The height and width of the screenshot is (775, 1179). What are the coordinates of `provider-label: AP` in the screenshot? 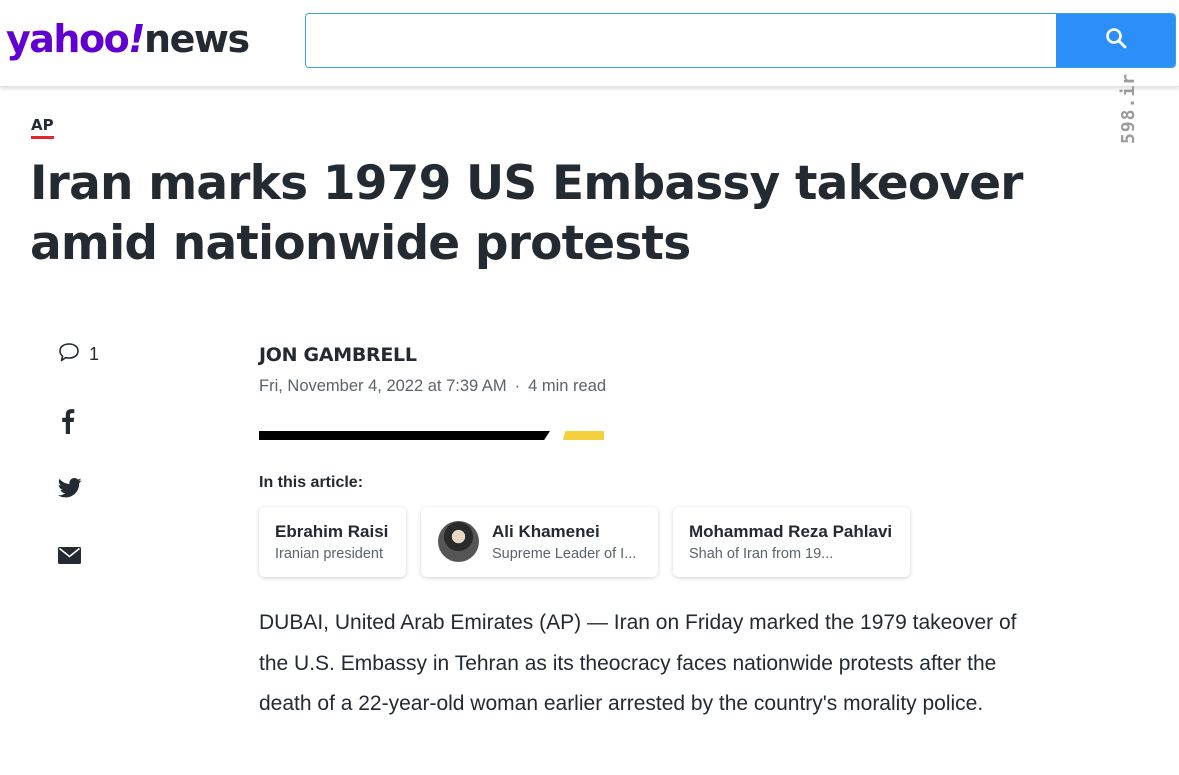 It's located at (42, 127).